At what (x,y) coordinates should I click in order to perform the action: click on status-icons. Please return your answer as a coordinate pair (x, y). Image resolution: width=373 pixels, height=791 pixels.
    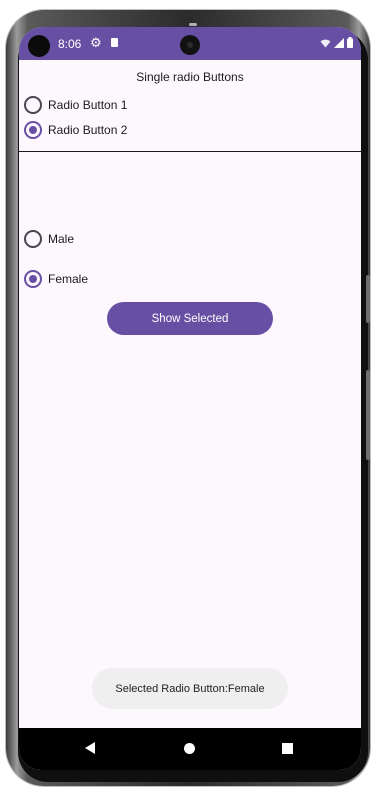
    Looking at the image, I should click on (336, 42).